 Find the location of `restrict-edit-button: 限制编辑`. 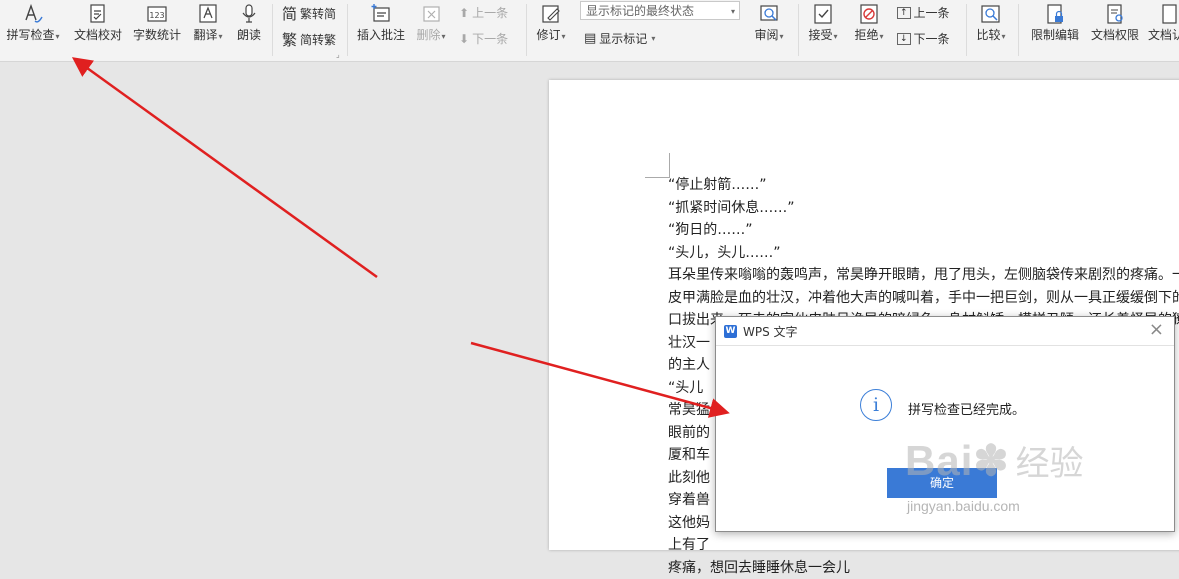

restrict-edit-button: 限制编辑 is located at coordinates (1055, 22).